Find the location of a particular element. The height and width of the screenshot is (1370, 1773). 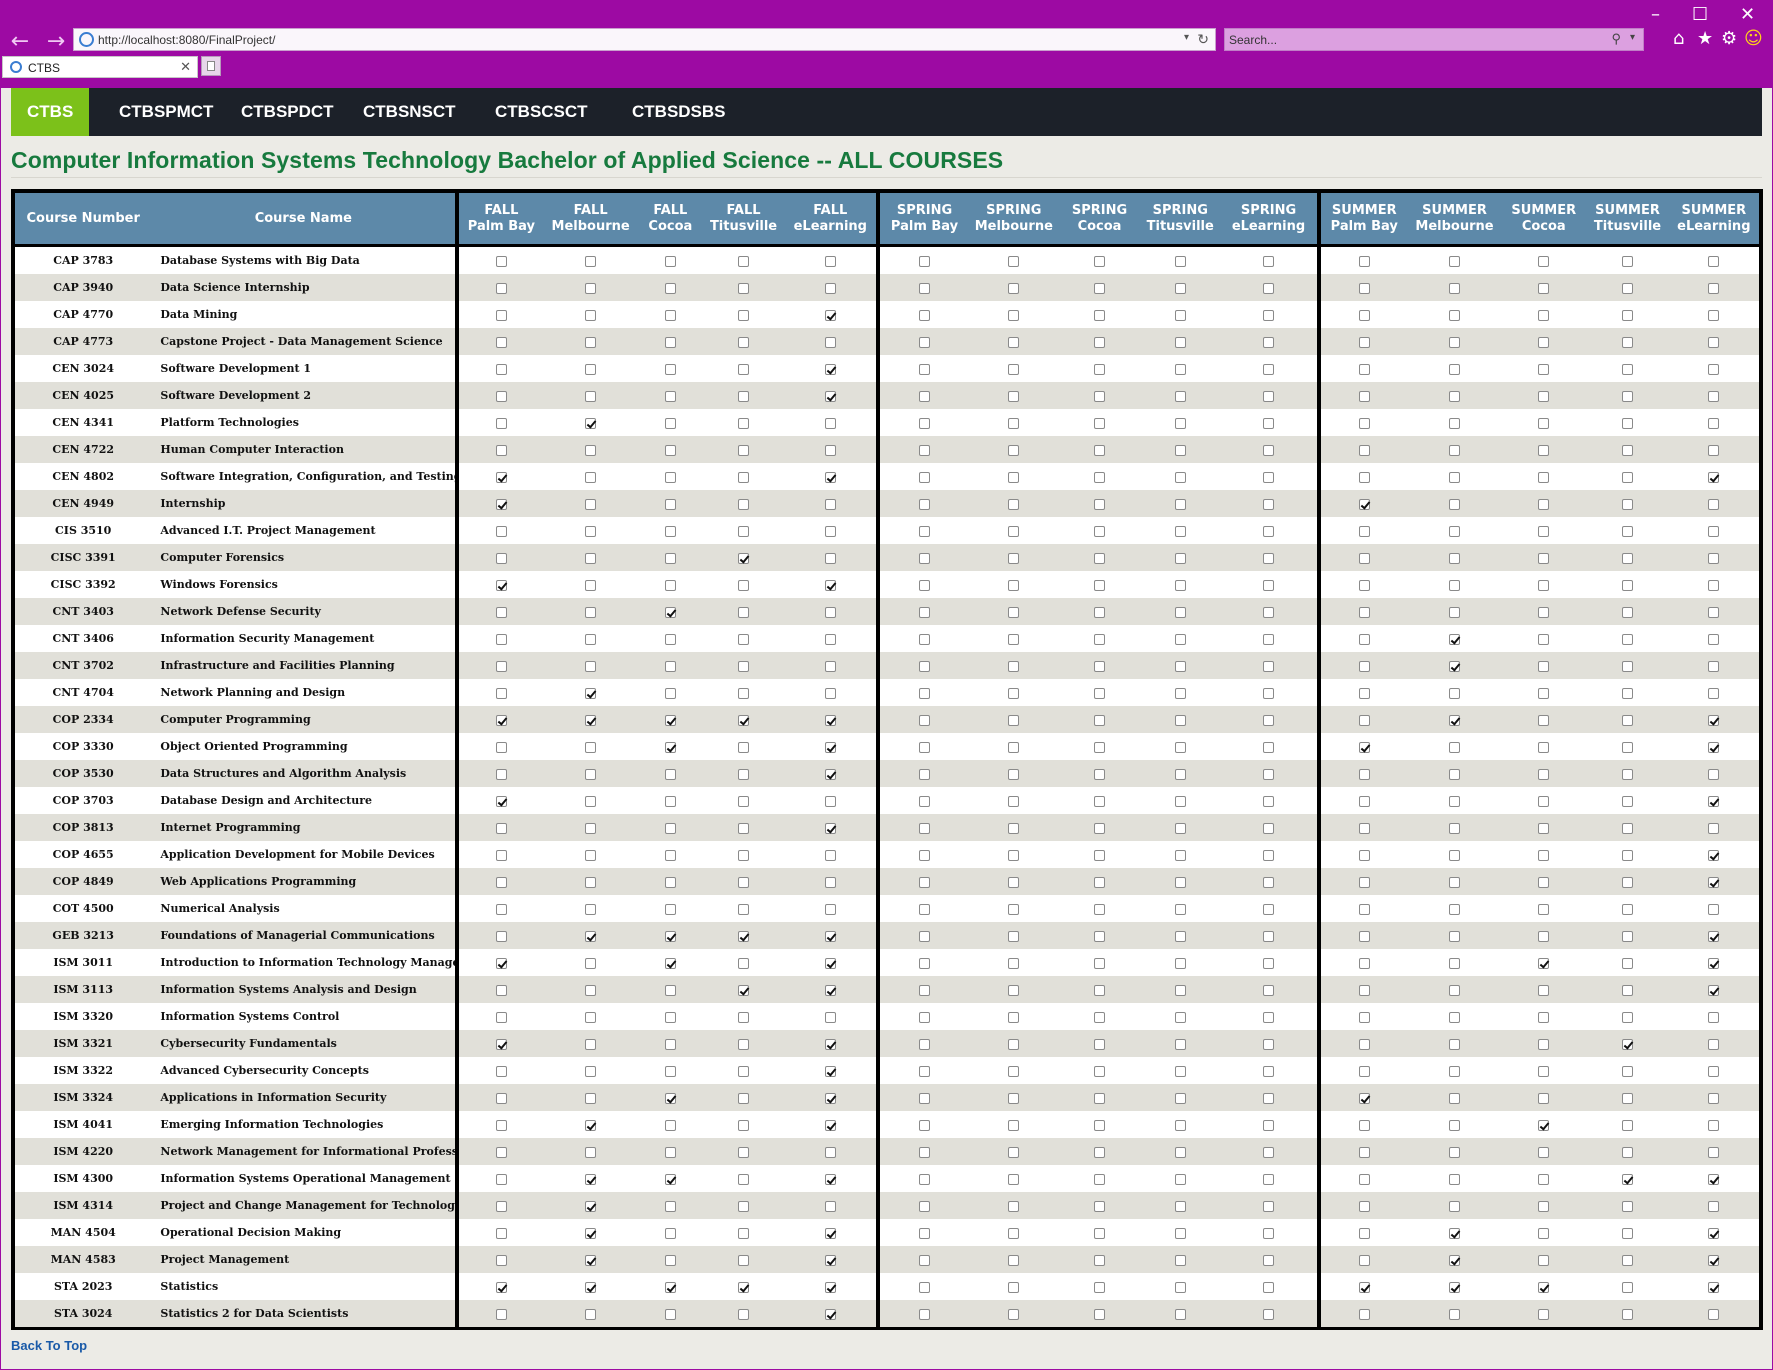

back-to-top-link: Back To Top is located at coordinates (49, 1345).